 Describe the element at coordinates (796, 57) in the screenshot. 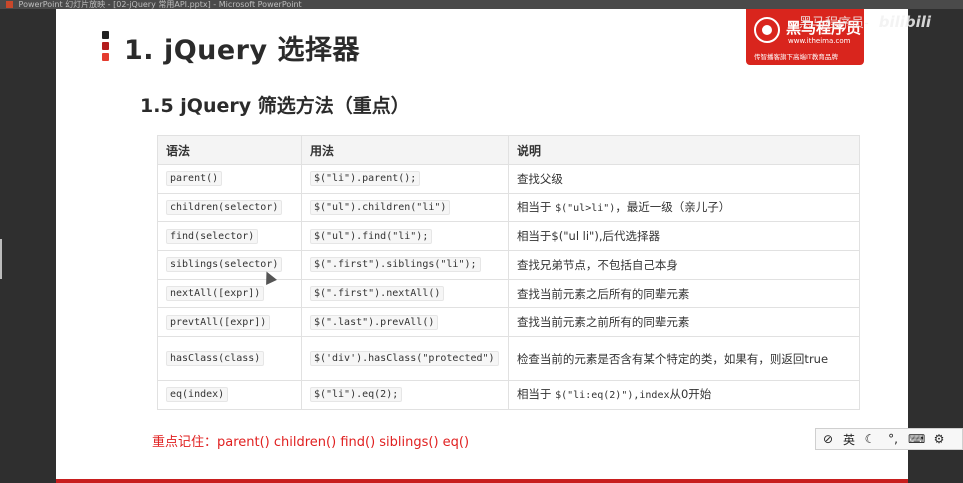

I see `logo-tagline: 传智播客旗下高端IT教育品牌` at that location.